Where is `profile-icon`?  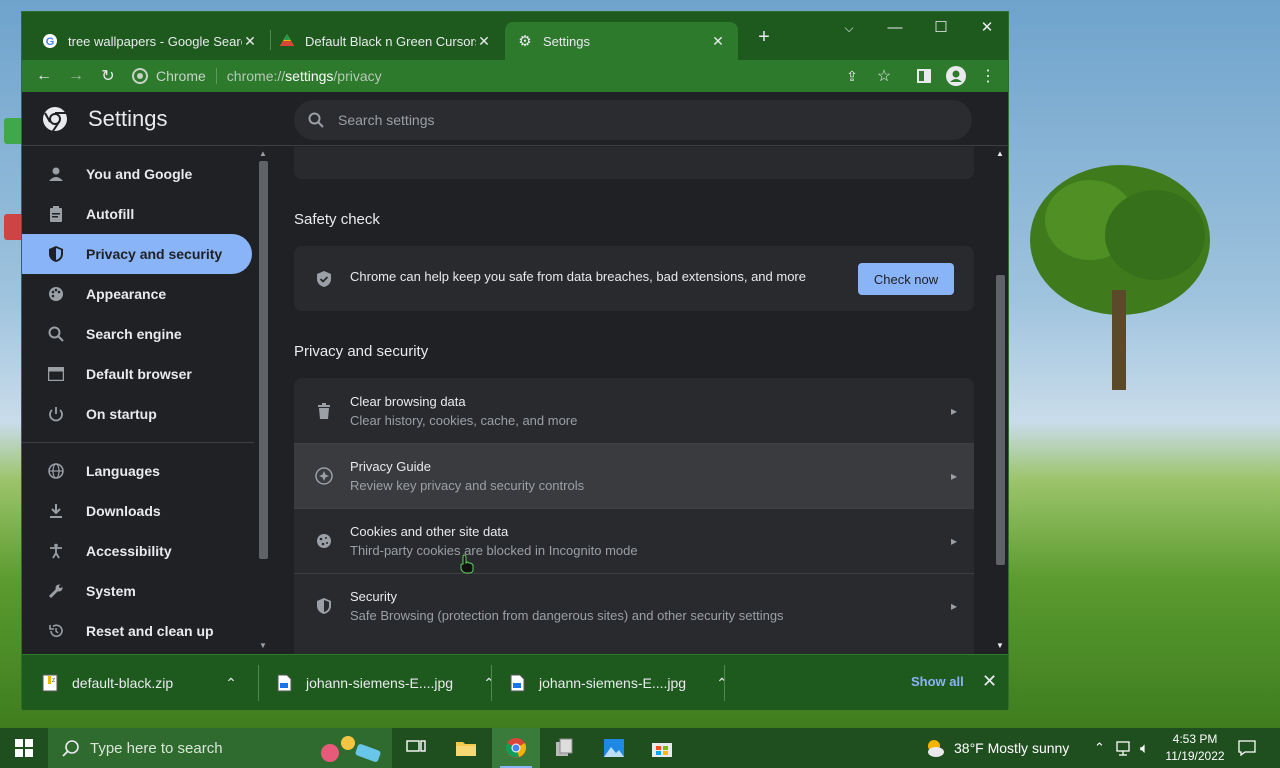
profile-icon is located at coordinates (956, 76).